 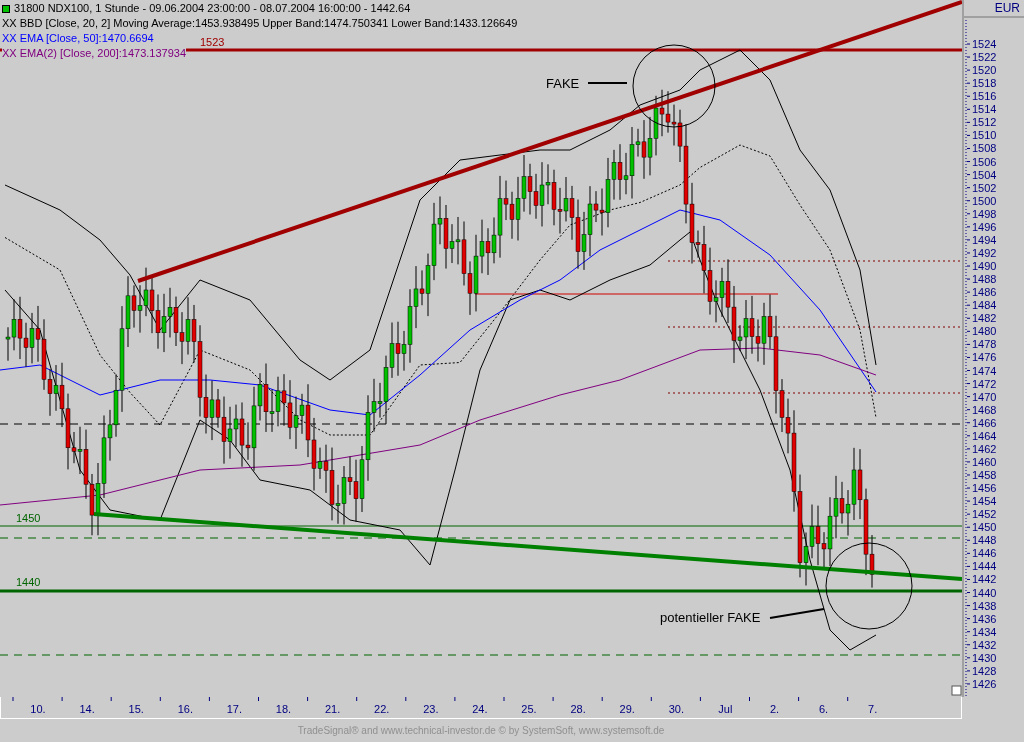 I want to click on date-label: 24., so click(x=480, y=709).